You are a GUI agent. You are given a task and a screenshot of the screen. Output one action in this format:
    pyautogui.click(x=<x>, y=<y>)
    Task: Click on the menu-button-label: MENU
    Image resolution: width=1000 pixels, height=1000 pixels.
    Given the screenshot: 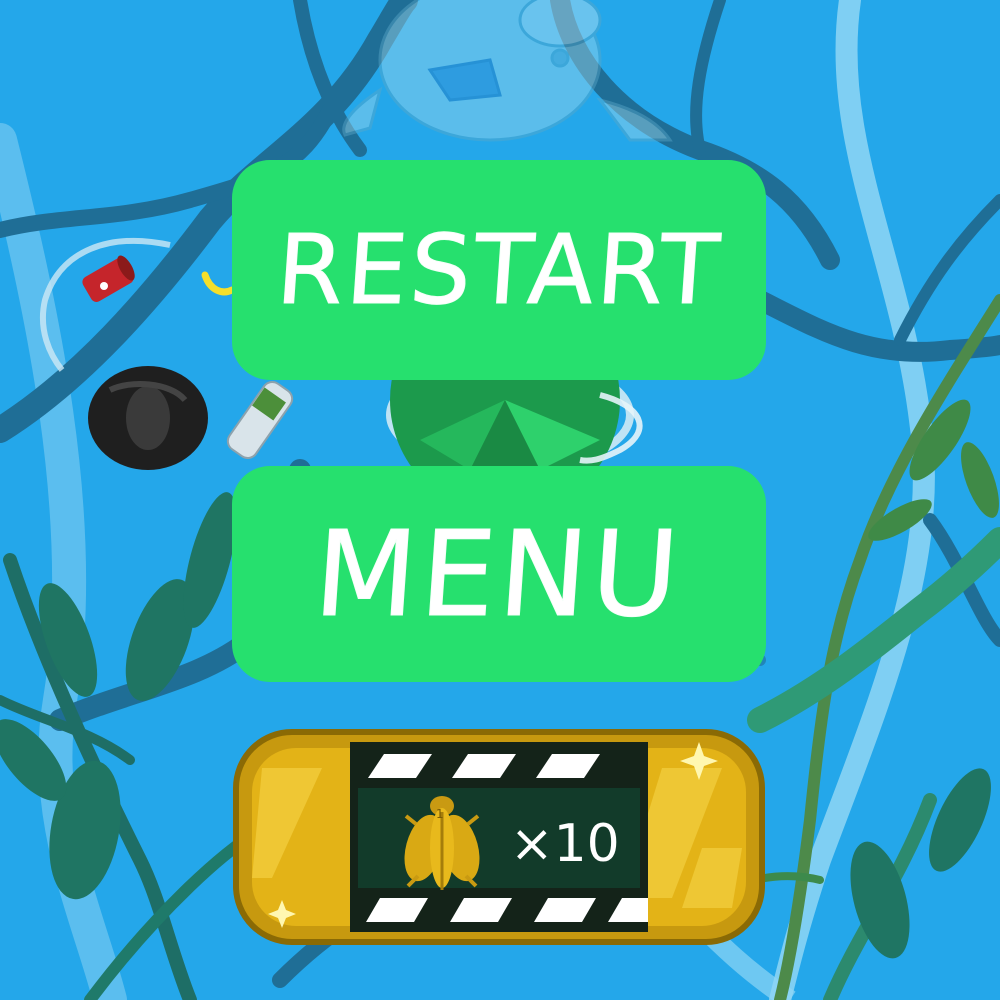 What is the action you would take?
    pyautogui.click(x=499, y=574)
    